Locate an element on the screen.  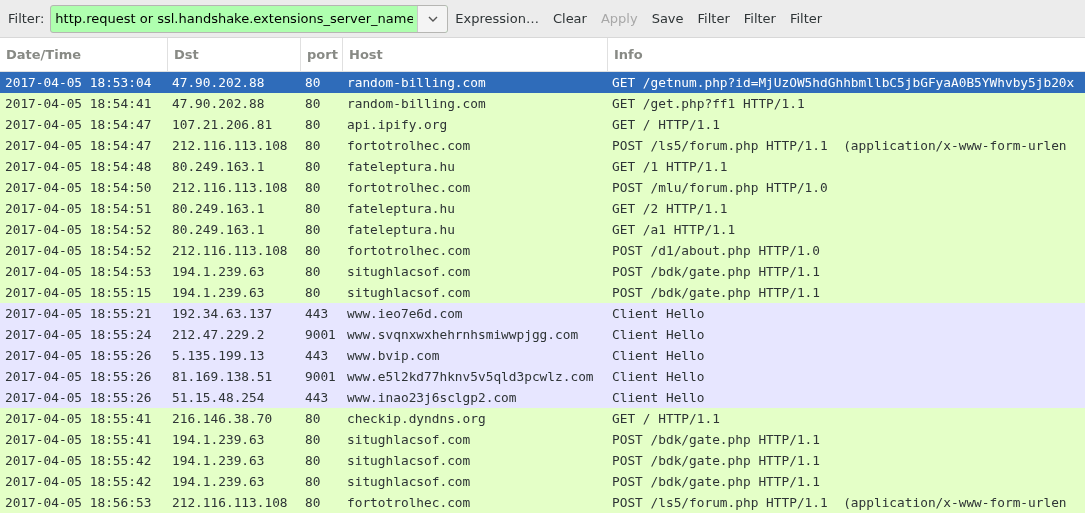
toolbar-button: Clear is located at coordinates (569, 18).